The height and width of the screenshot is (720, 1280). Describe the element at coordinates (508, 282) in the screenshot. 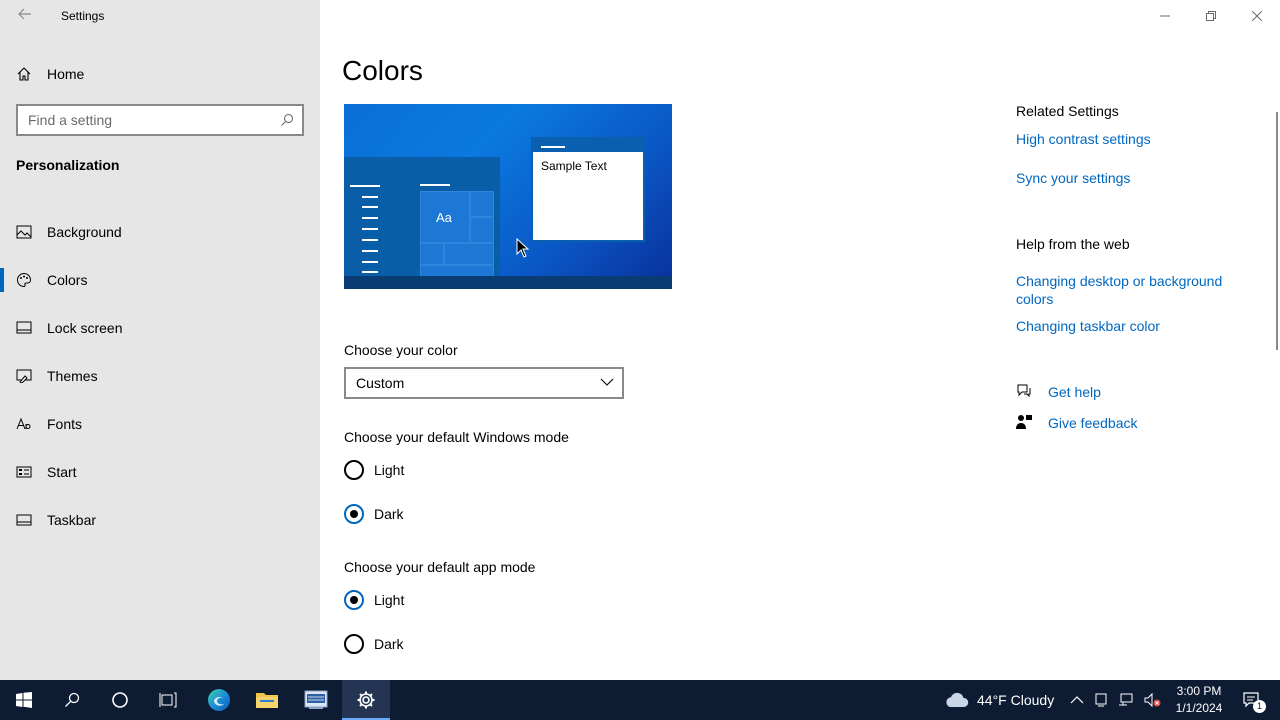

I see `preview-taskbar` at that location.